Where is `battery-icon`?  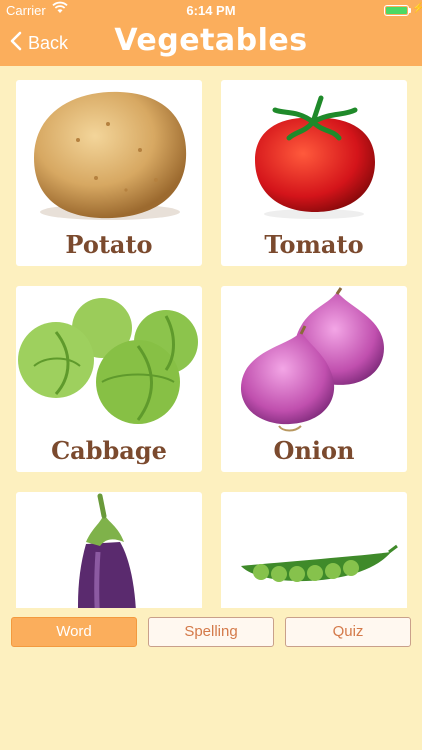
battery-icon is located at coordinates (396, 10).